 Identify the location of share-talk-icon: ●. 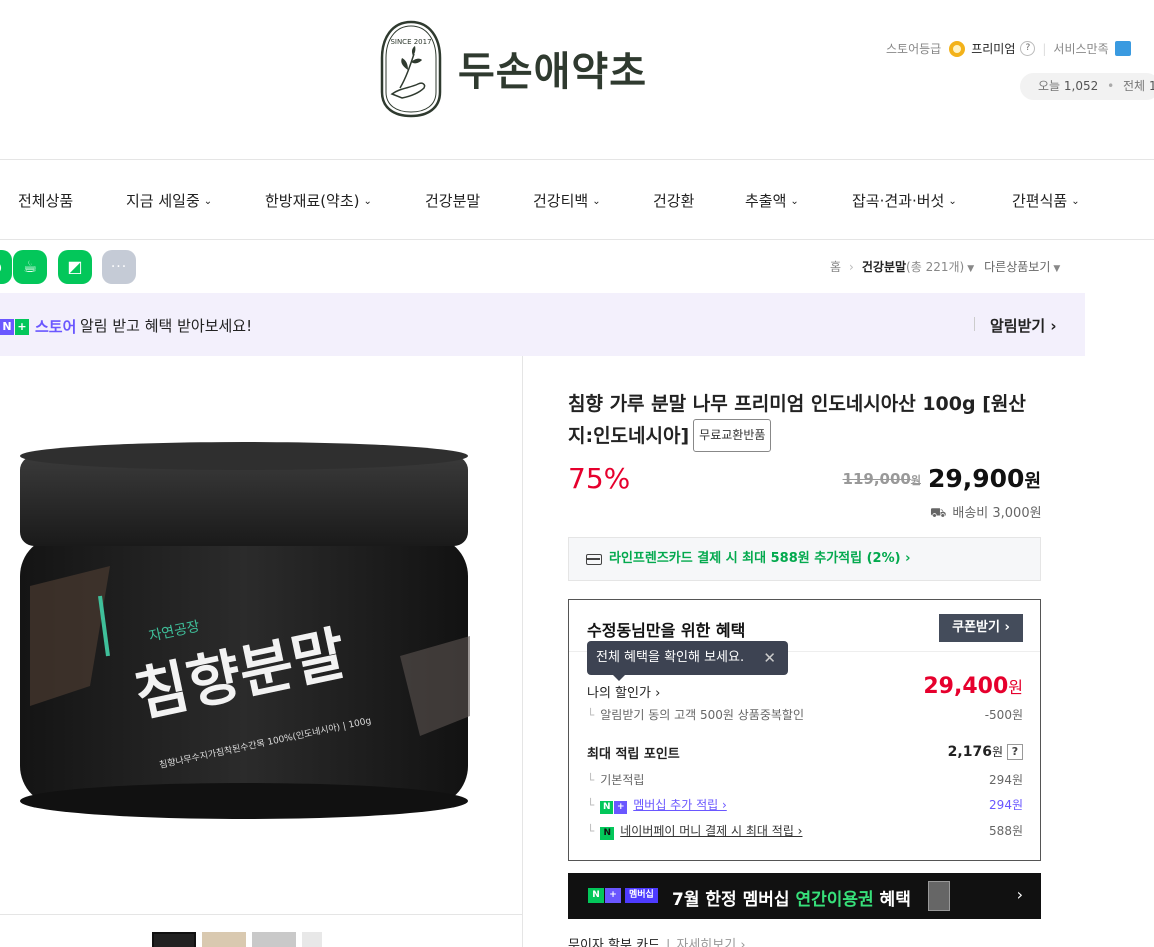
(6, 267).